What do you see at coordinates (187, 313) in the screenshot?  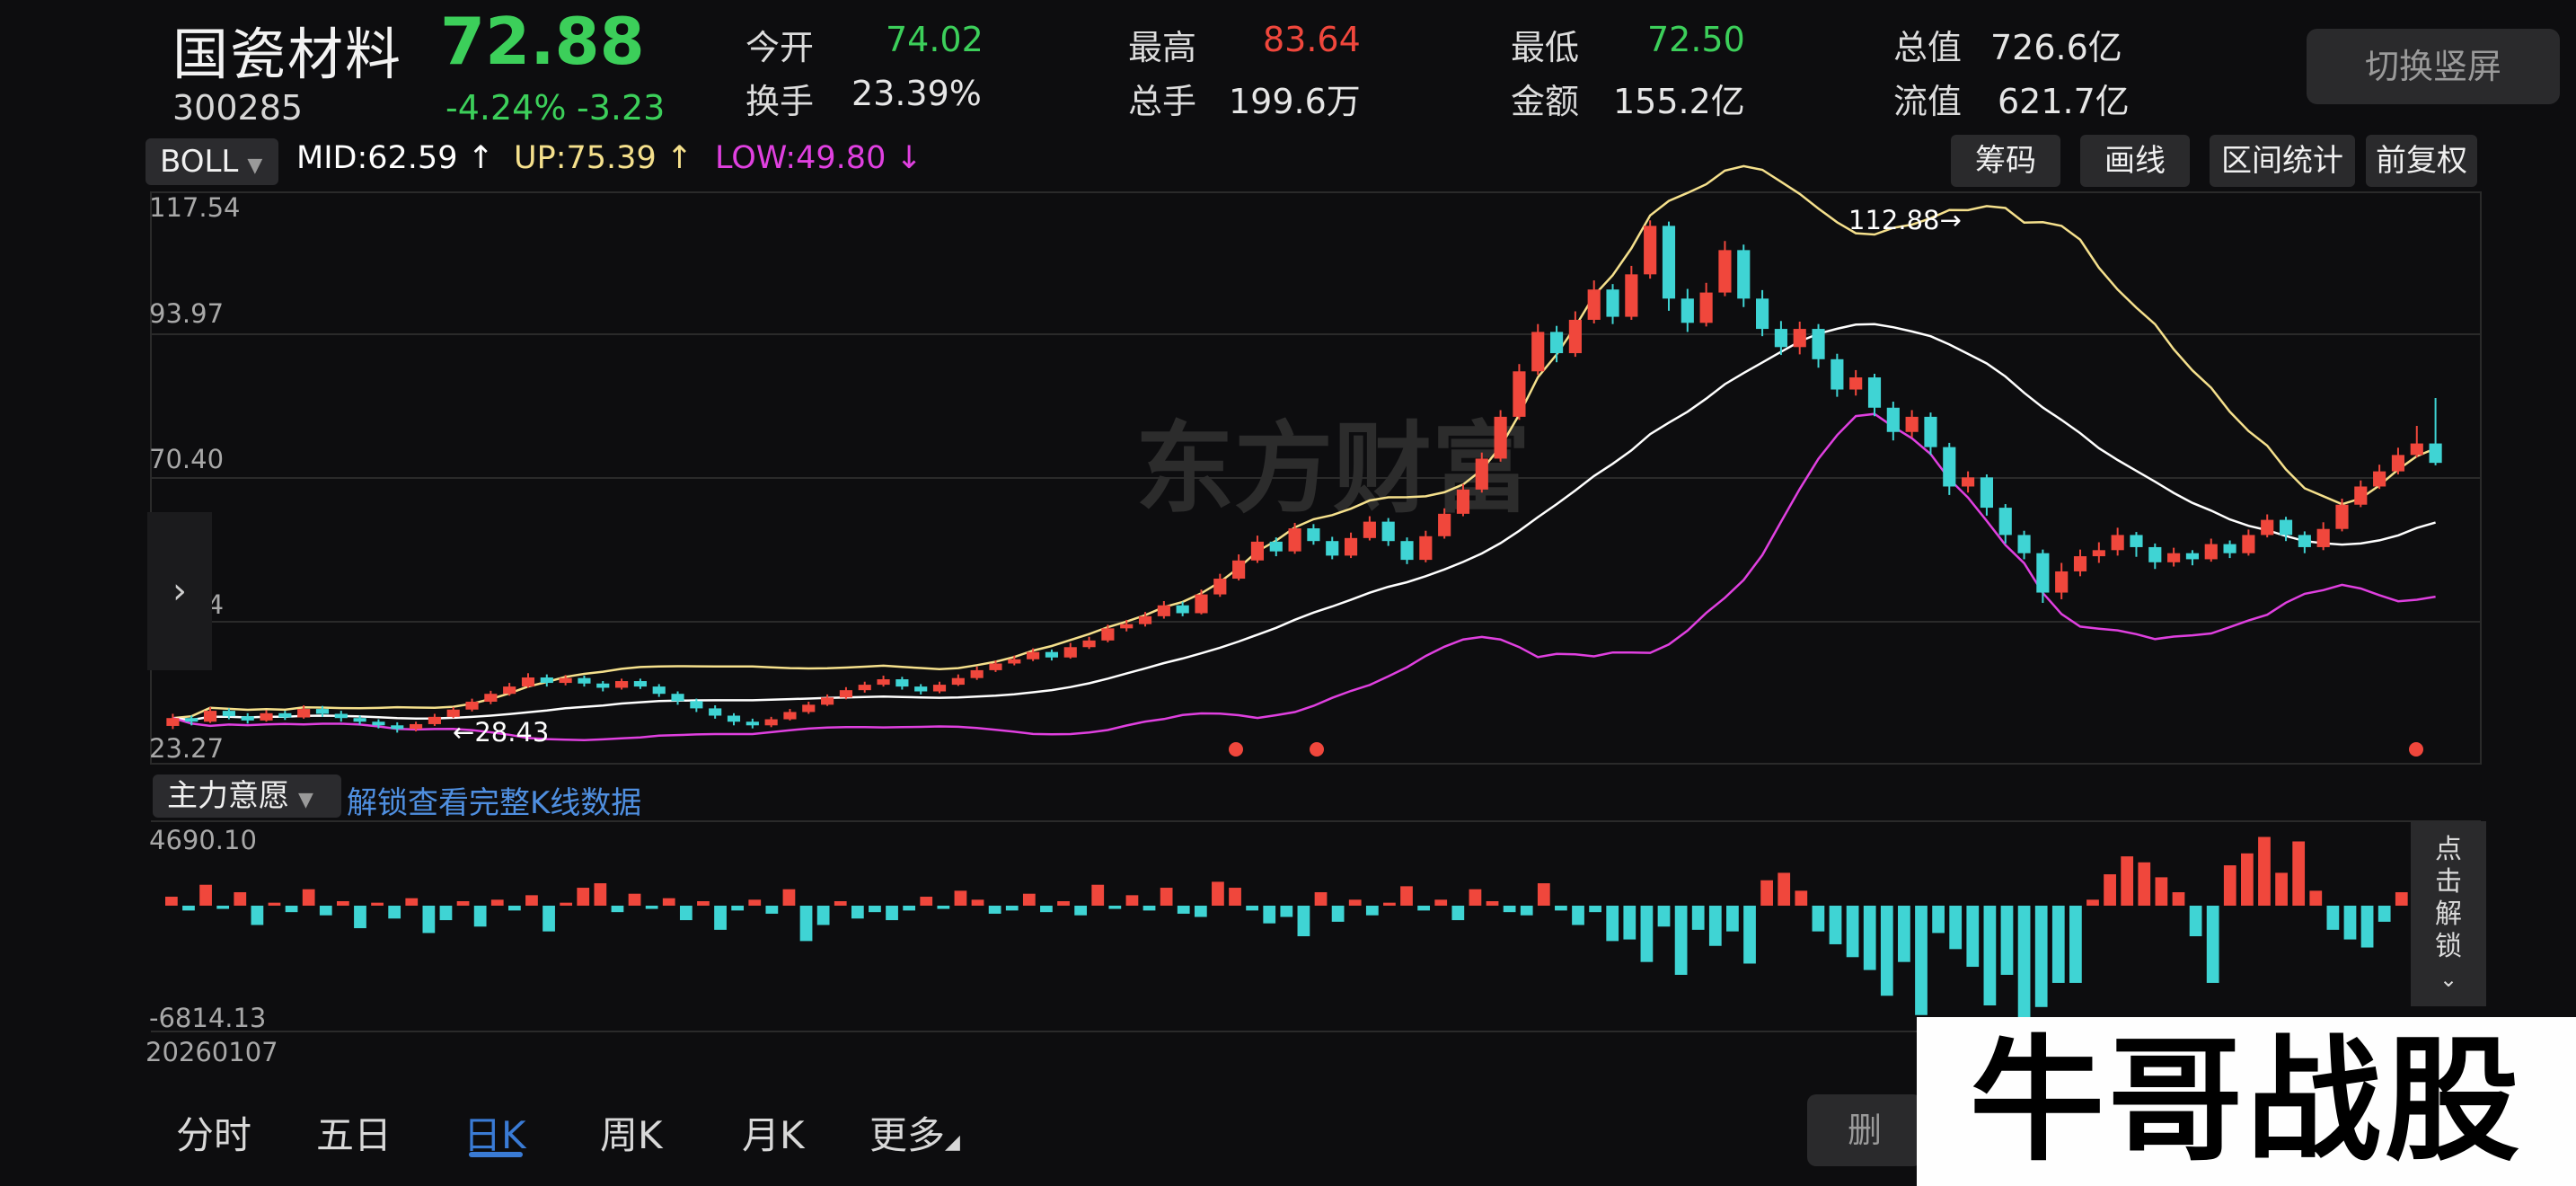 I see `price-axis-label: 93.97` at bounding box center [187, 313].